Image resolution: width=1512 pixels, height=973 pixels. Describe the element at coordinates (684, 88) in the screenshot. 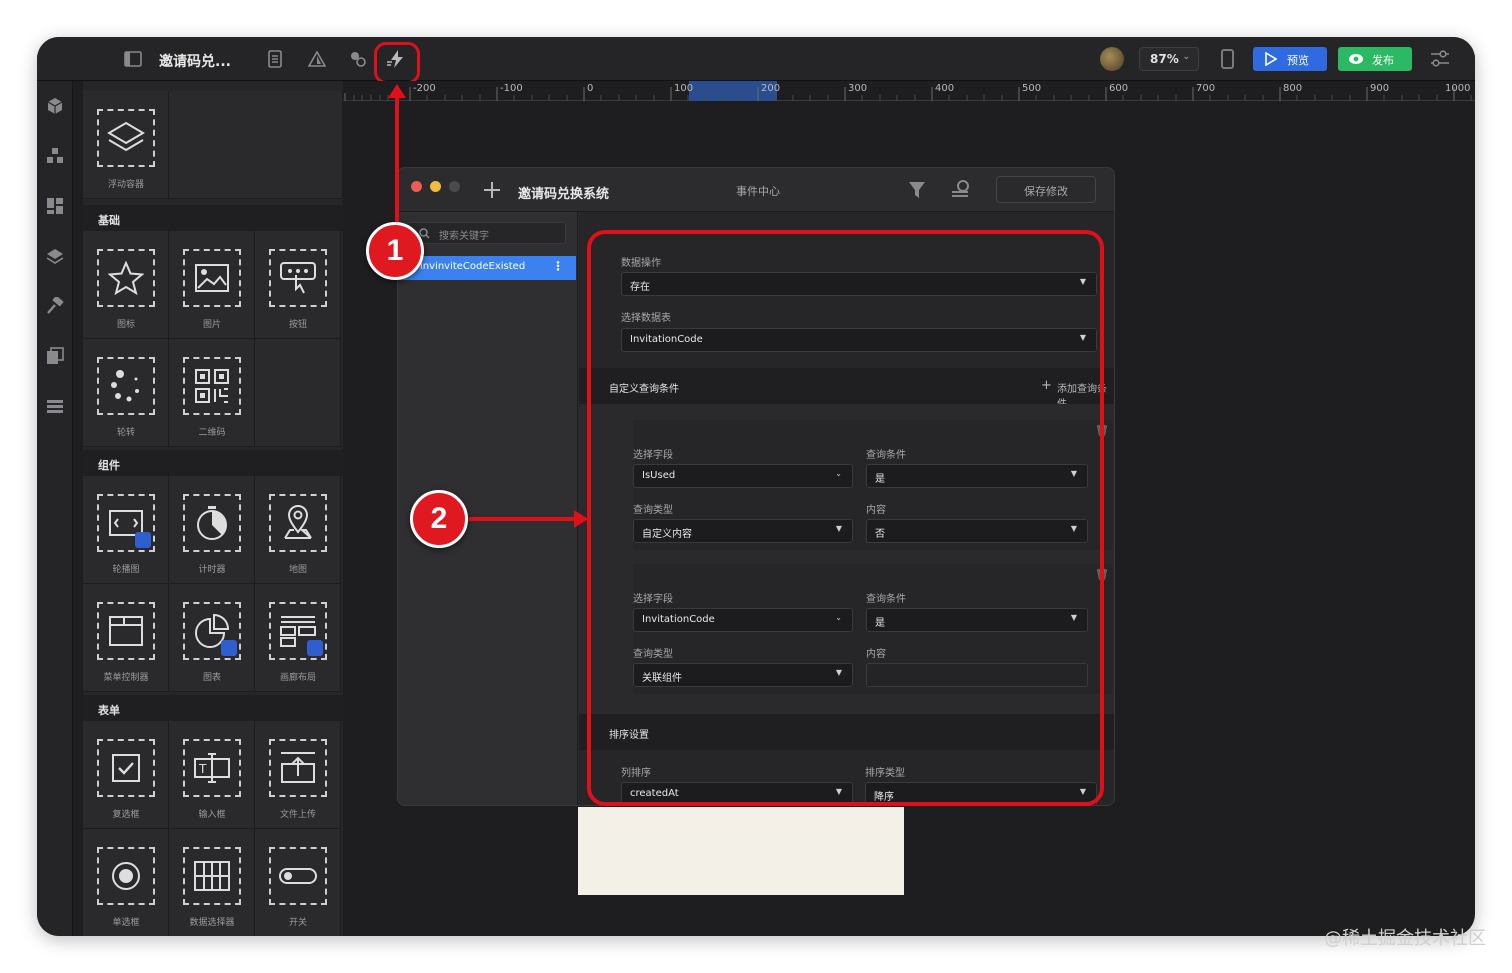

I see `ruler-label: 100` at that location.